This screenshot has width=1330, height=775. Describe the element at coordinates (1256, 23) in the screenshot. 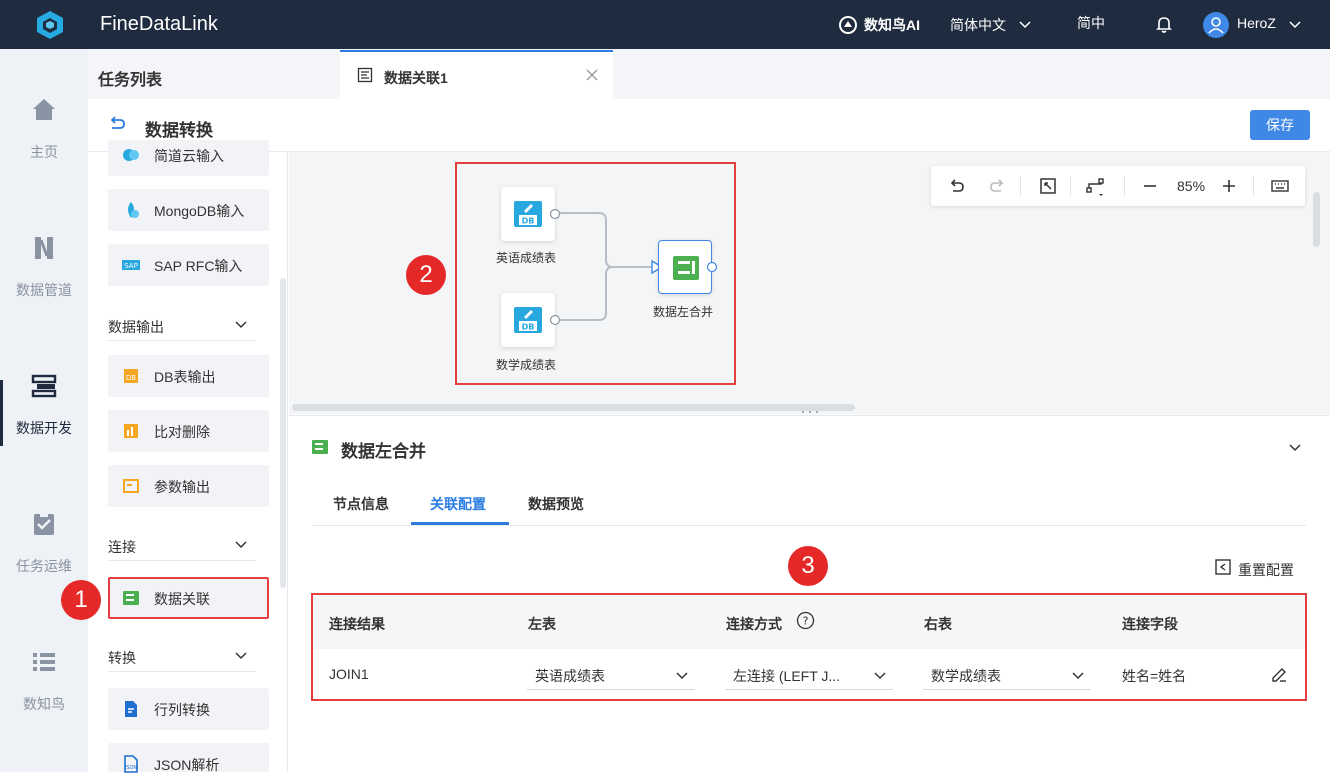

I see `username: HeroZ` at that location.